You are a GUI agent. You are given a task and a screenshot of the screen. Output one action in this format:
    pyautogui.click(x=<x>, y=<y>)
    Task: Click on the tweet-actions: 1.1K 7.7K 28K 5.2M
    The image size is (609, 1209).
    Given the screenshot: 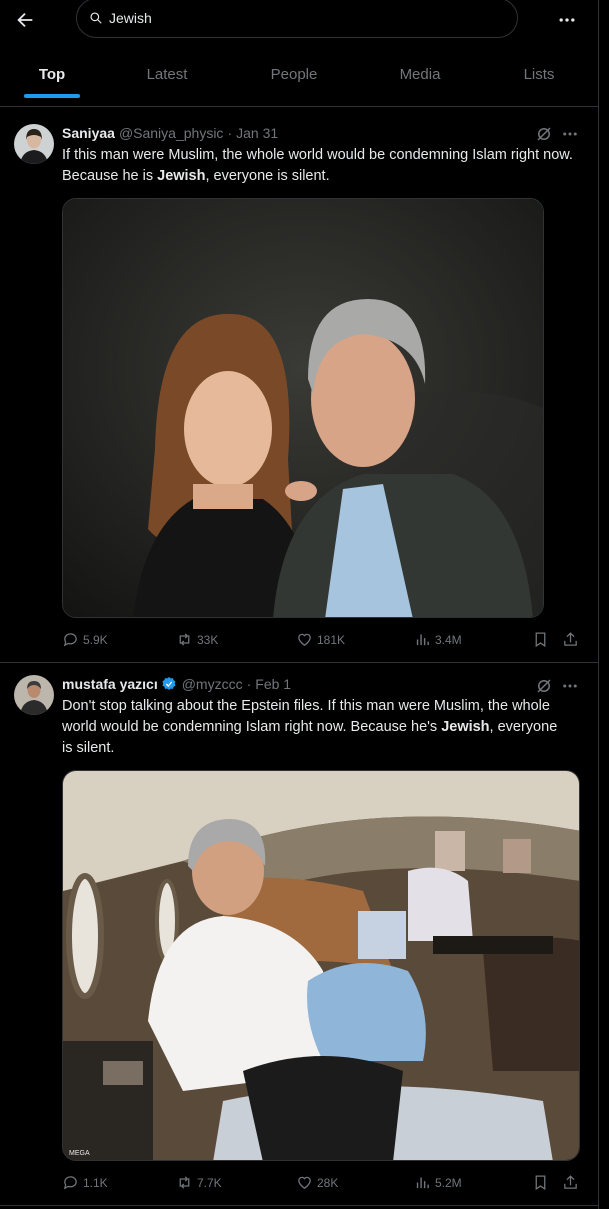 What is the action you would take?
    pyautogui.click(x=322, y=1184)
    